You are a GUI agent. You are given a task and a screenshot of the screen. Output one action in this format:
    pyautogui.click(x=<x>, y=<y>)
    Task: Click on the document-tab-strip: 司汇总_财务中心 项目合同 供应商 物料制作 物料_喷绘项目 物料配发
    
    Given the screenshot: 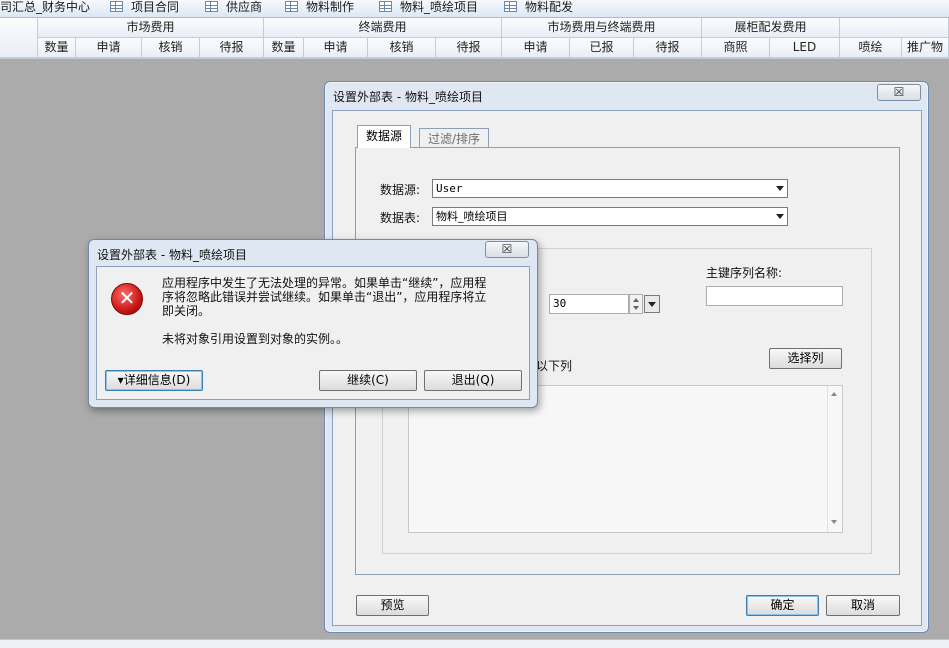 What is the action you would take?
    pyautogui.click(x=474, y=9)
    